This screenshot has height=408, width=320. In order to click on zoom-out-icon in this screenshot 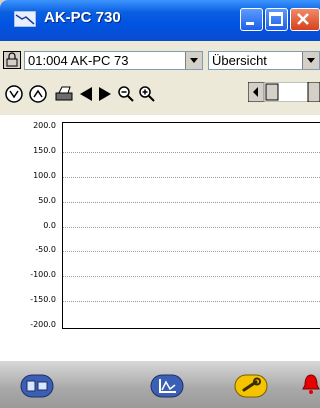, I will do `click(126, 94)`.